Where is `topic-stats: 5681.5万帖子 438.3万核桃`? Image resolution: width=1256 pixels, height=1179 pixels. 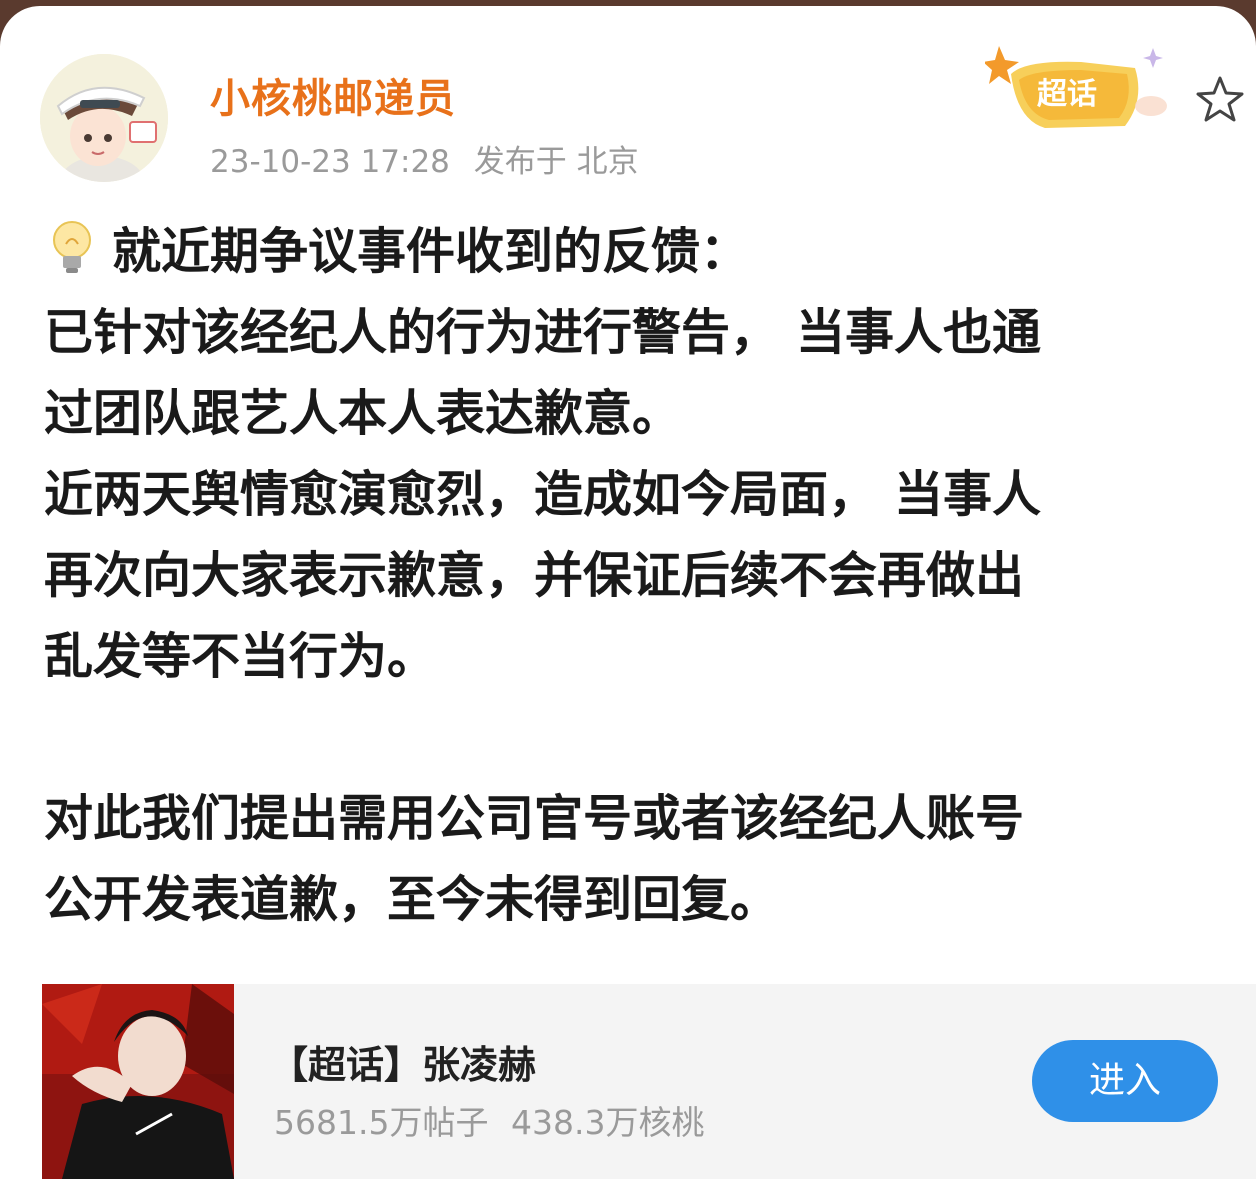 topic-stats: 5681.5万帖子 438.3万核桃 is located at coordinates (489, 1120).